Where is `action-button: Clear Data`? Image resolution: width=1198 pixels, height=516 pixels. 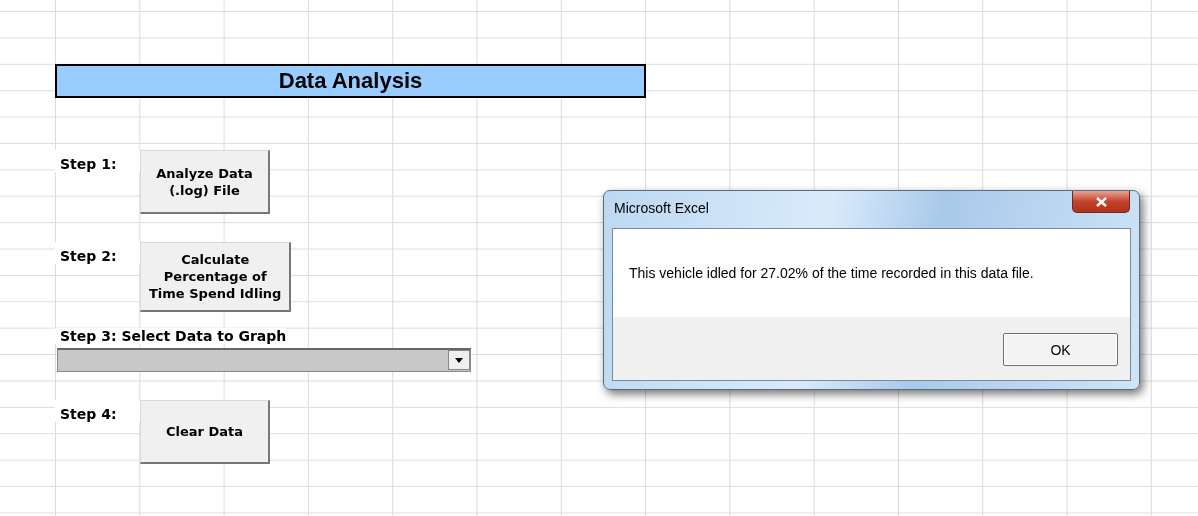
action-button: Clear Data is located at coordinates (205, 432).